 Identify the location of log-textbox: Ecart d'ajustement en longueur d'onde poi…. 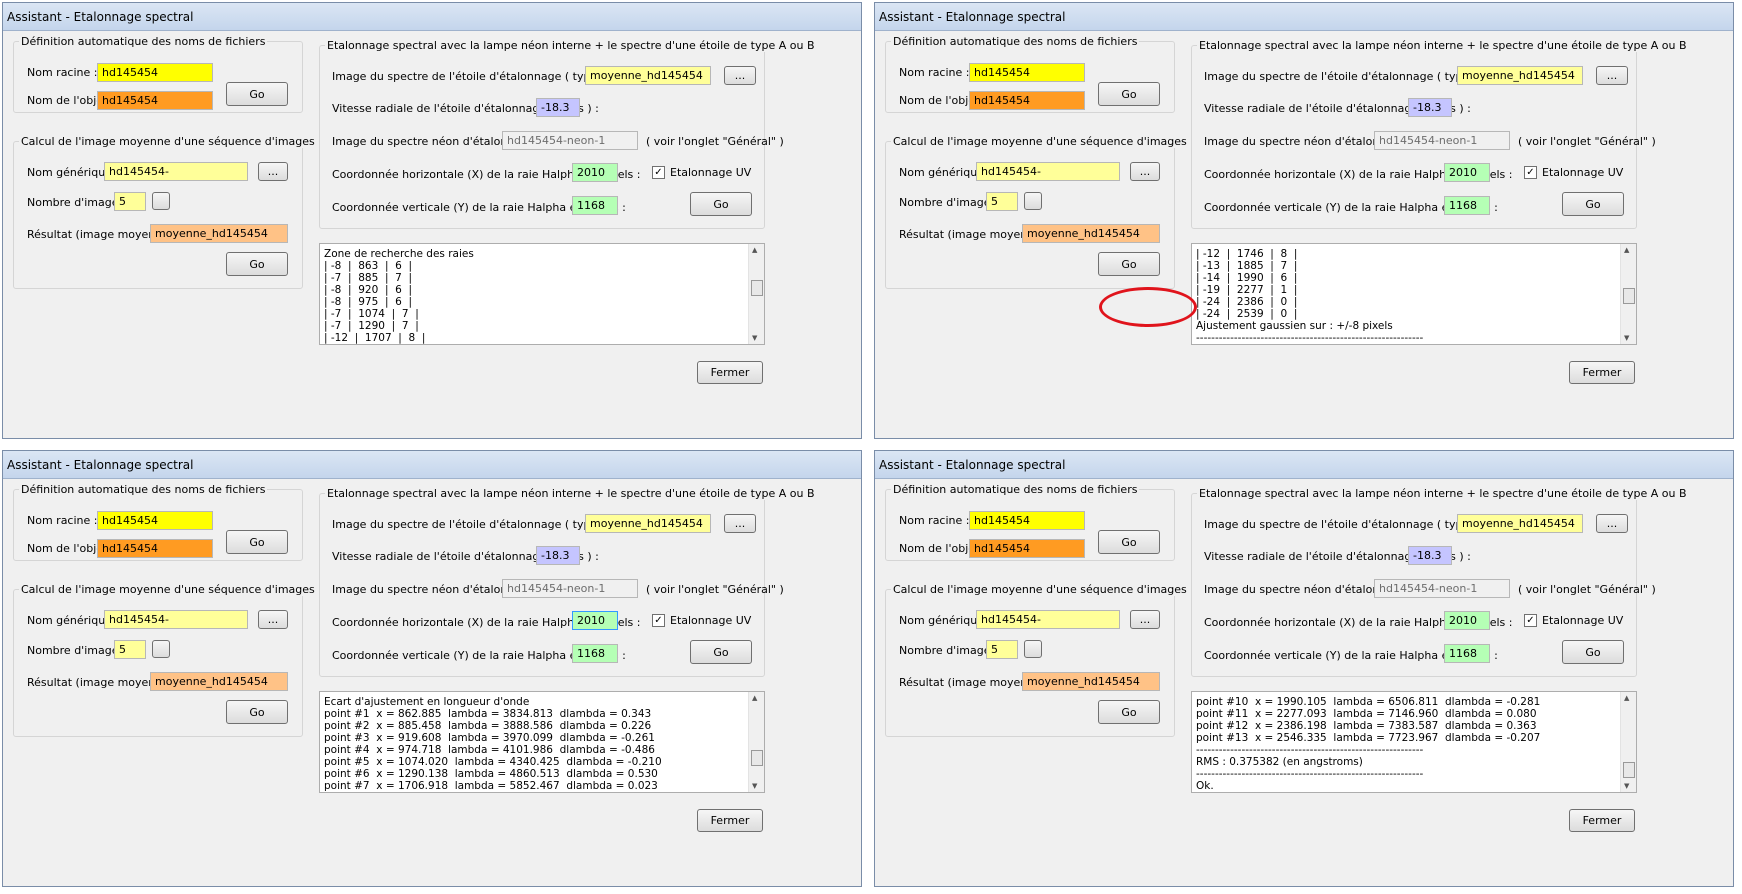
(542, 742).